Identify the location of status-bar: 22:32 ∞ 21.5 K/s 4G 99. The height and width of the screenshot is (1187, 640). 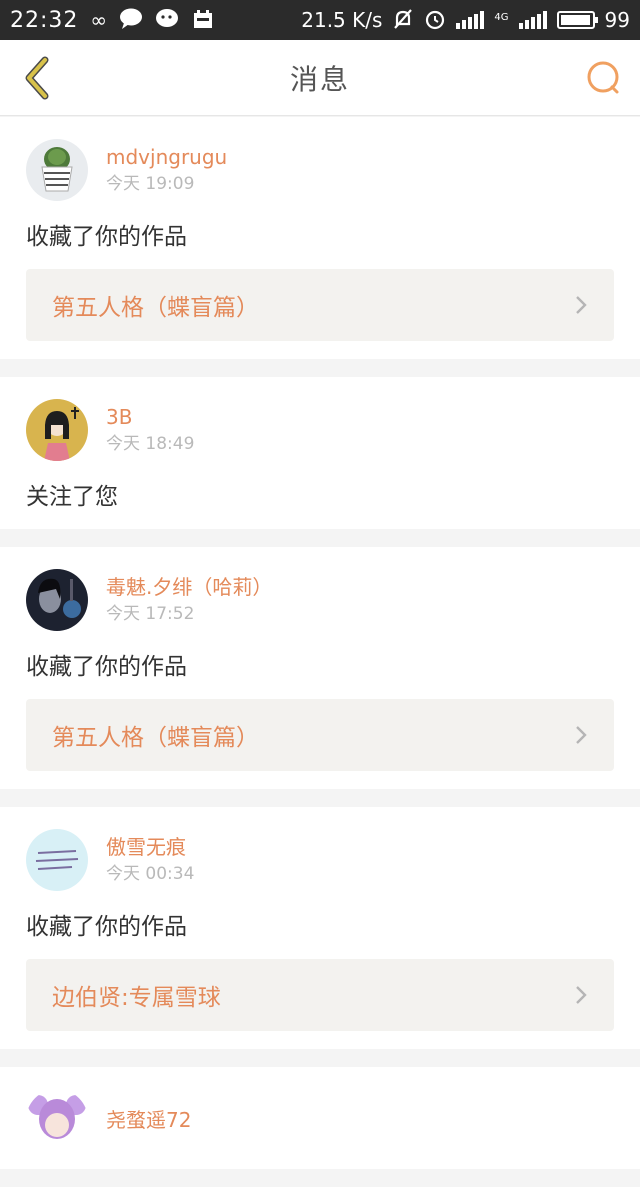
(320, 20).